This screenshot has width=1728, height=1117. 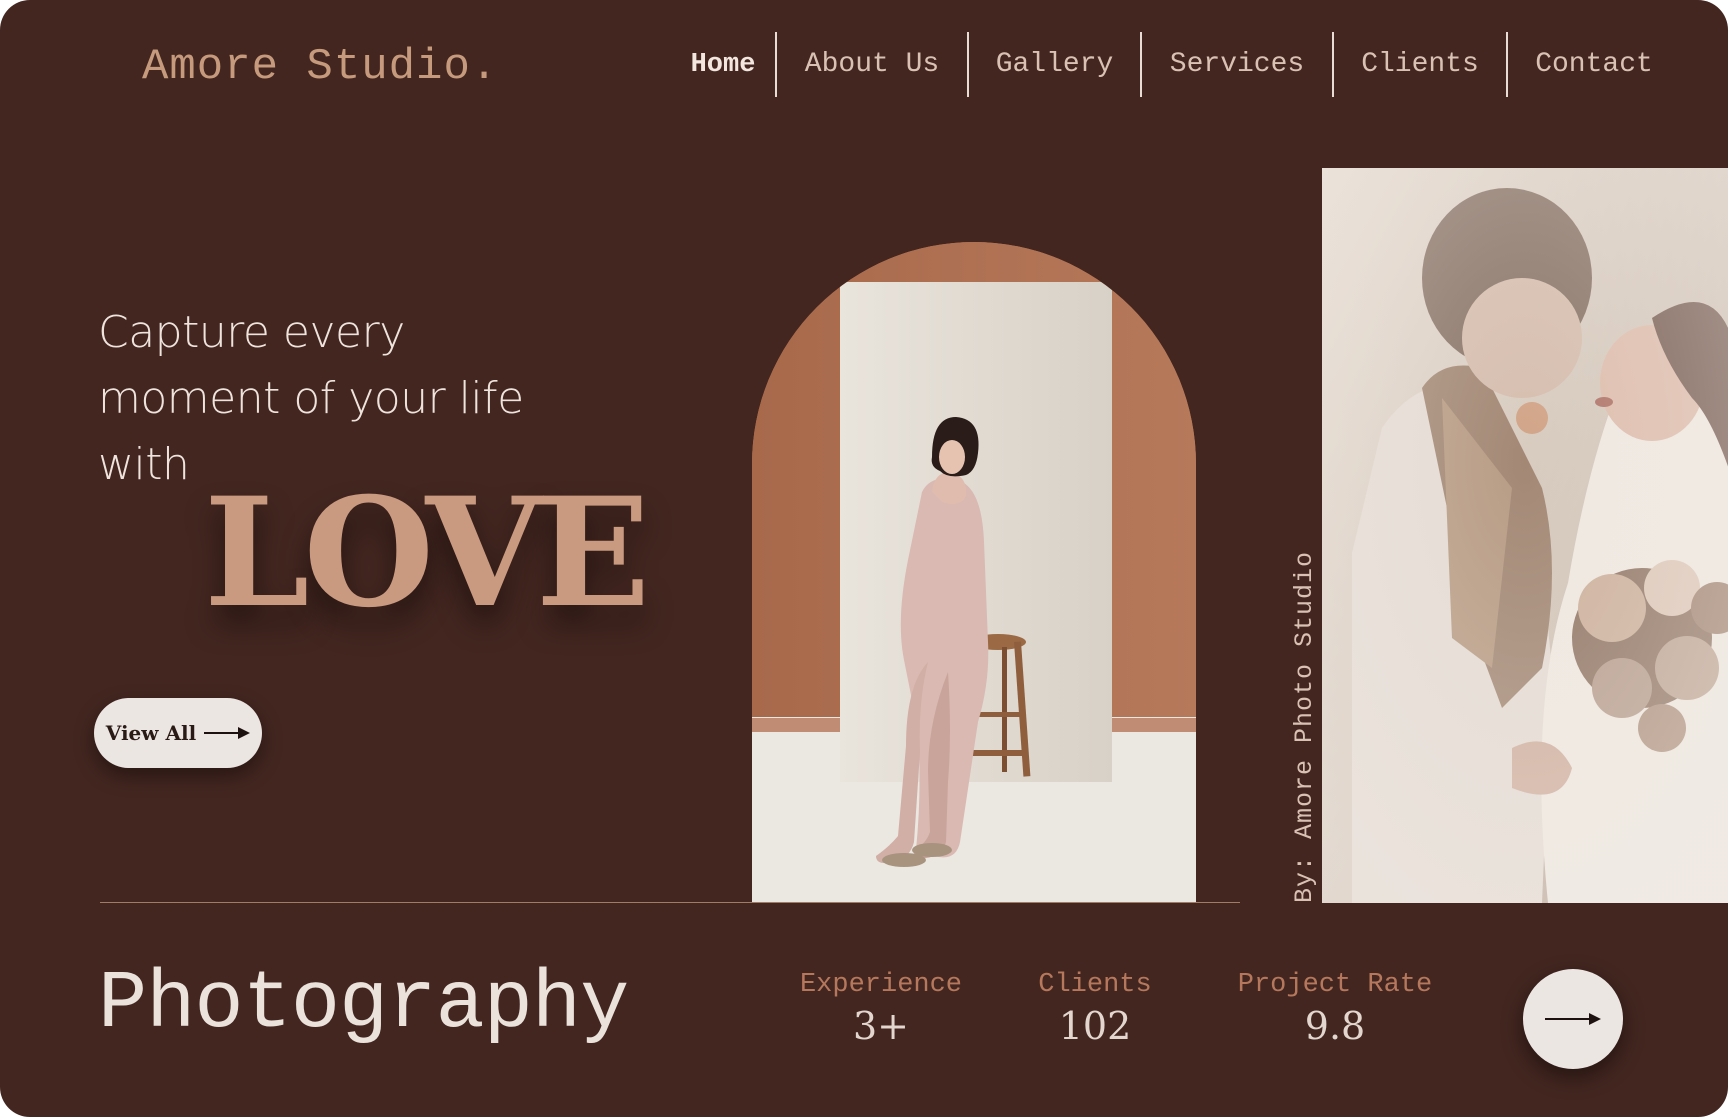 I want to click on view-all-button: View All, so click(x=178, y=733).